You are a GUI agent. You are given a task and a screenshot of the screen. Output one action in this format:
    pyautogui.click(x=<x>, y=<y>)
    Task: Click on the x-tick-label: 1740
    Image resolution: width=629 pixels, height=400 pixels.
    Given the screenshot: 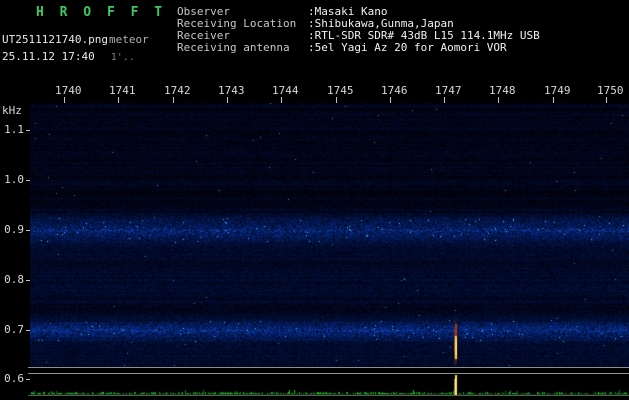 What is the action you would take?
    pyautogui.click(x=68, y=90)
    